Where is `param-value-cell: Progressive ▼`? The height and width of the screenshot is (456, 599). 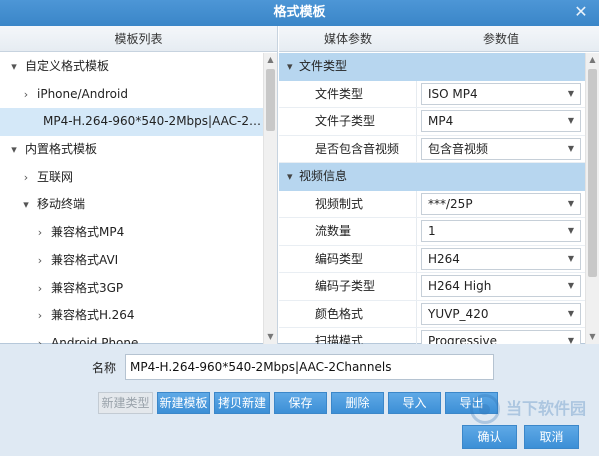 param-value-cell: Progressive ▼ is located at coordinates (501, 336).